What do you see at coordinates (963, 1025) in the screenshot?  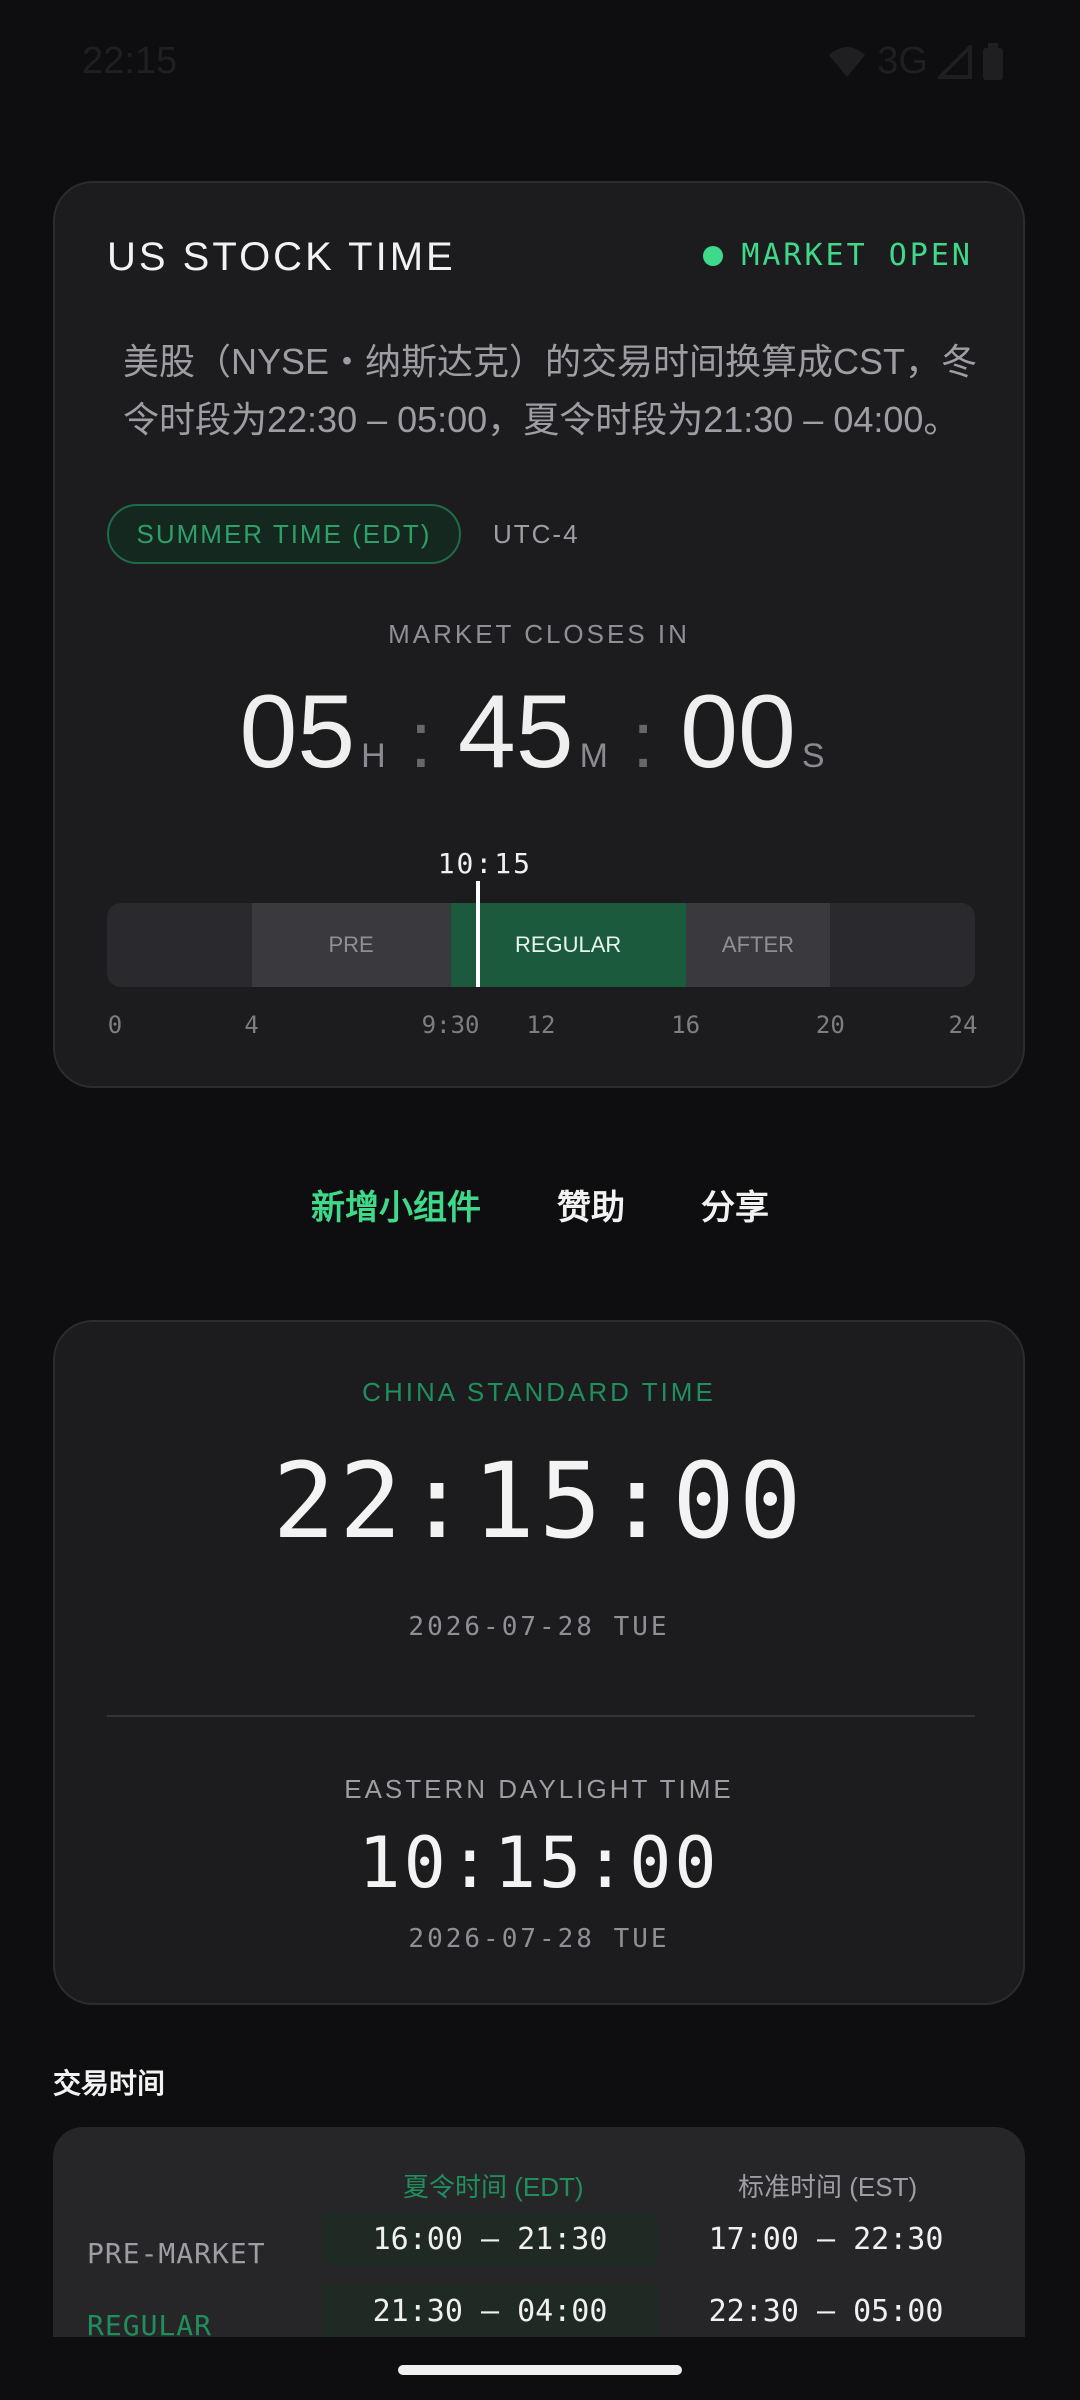 I see `timeline-tick: 24` at bounding box center [963, 1025].